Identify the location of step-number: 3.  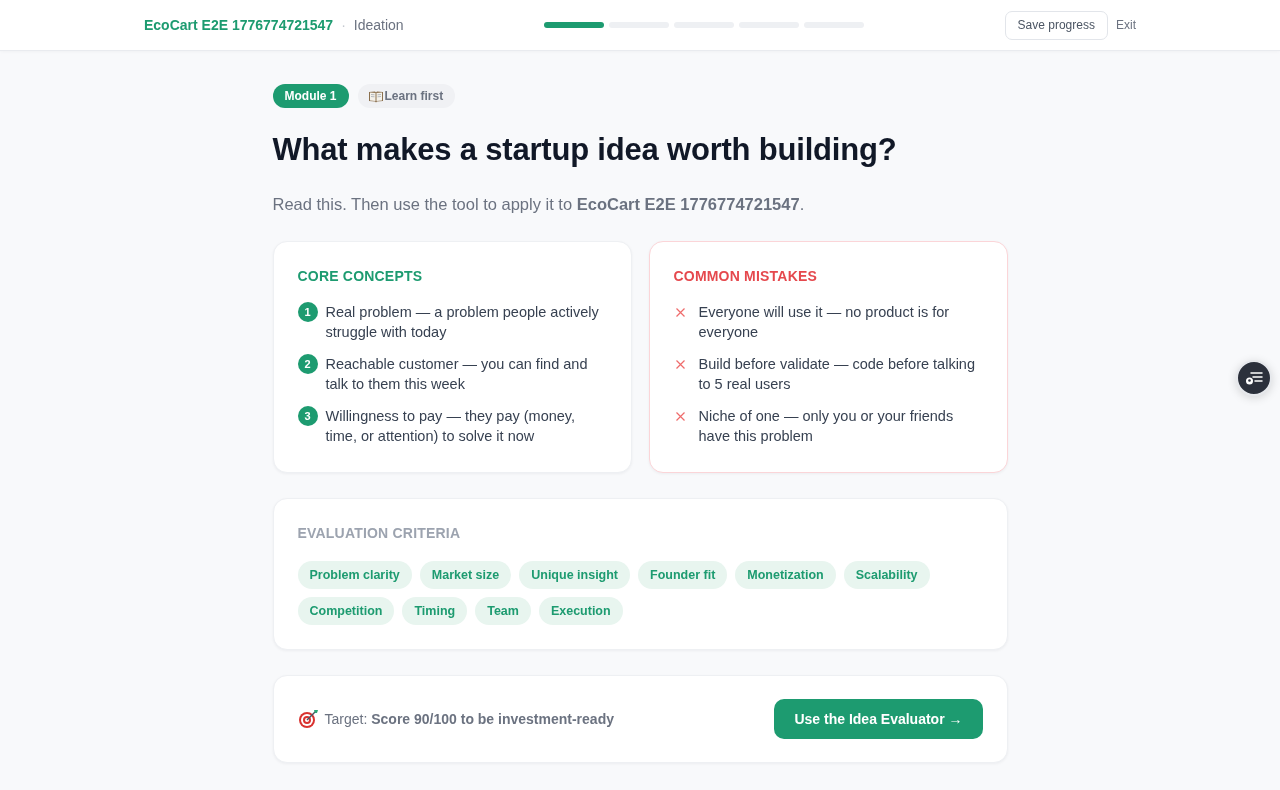
(307, 416).